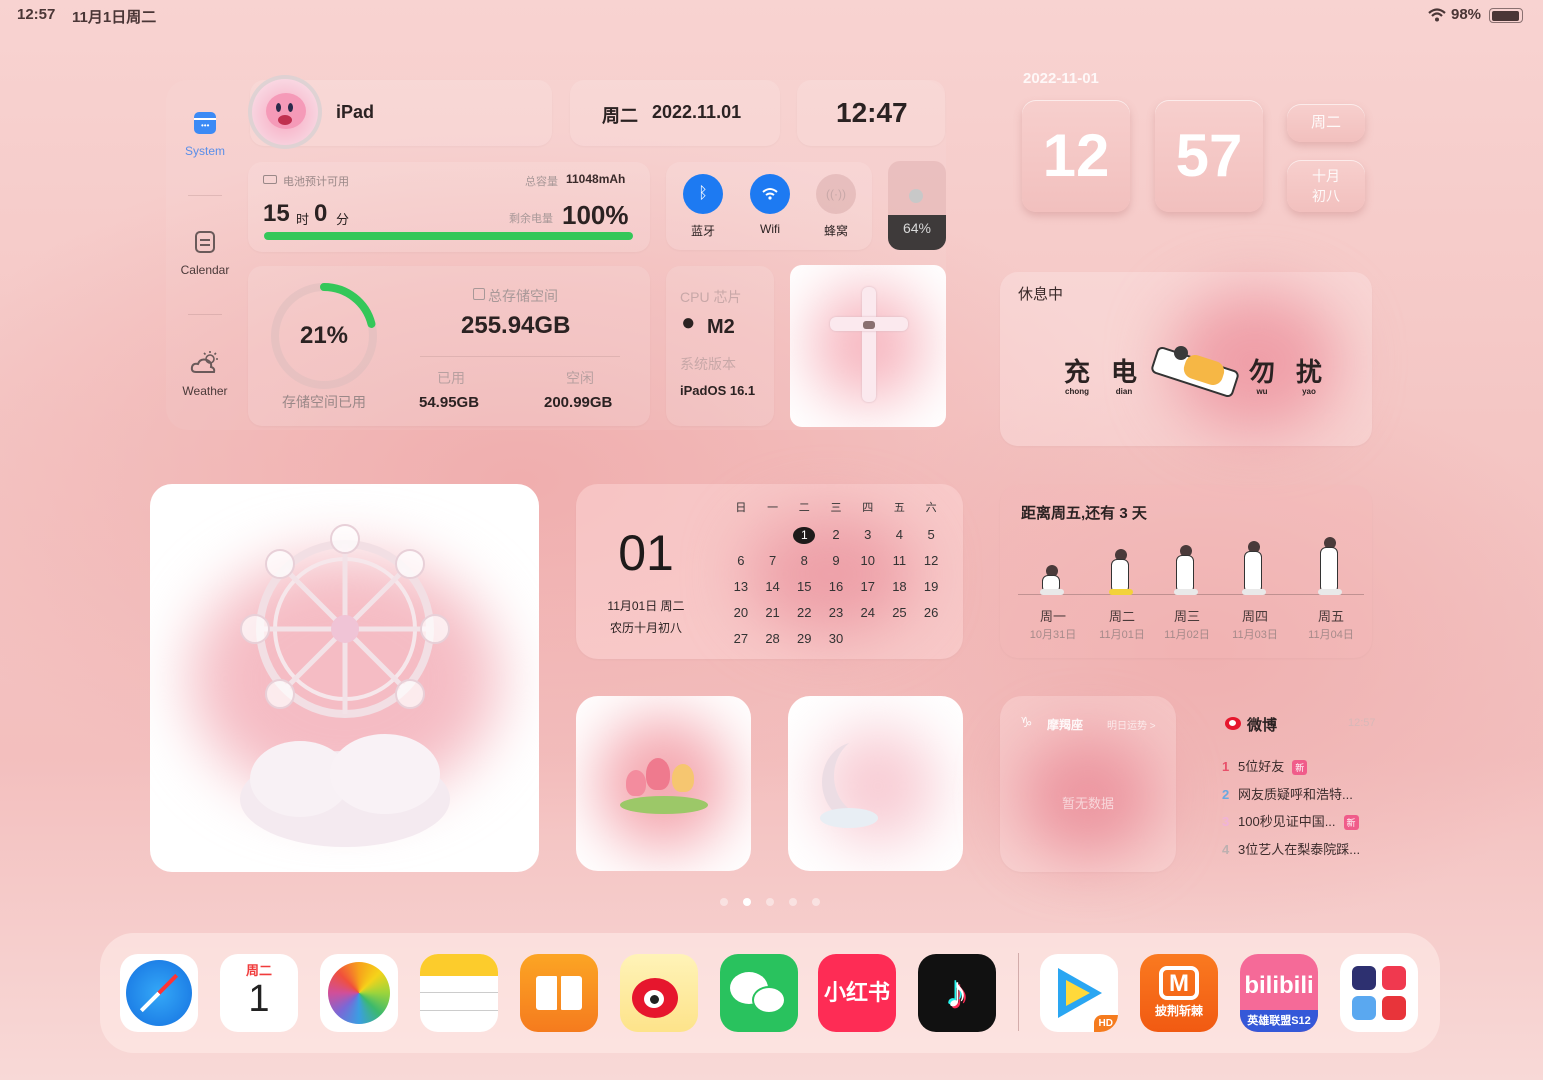  I want to click on calendar-day: 6, so click(741, 560).